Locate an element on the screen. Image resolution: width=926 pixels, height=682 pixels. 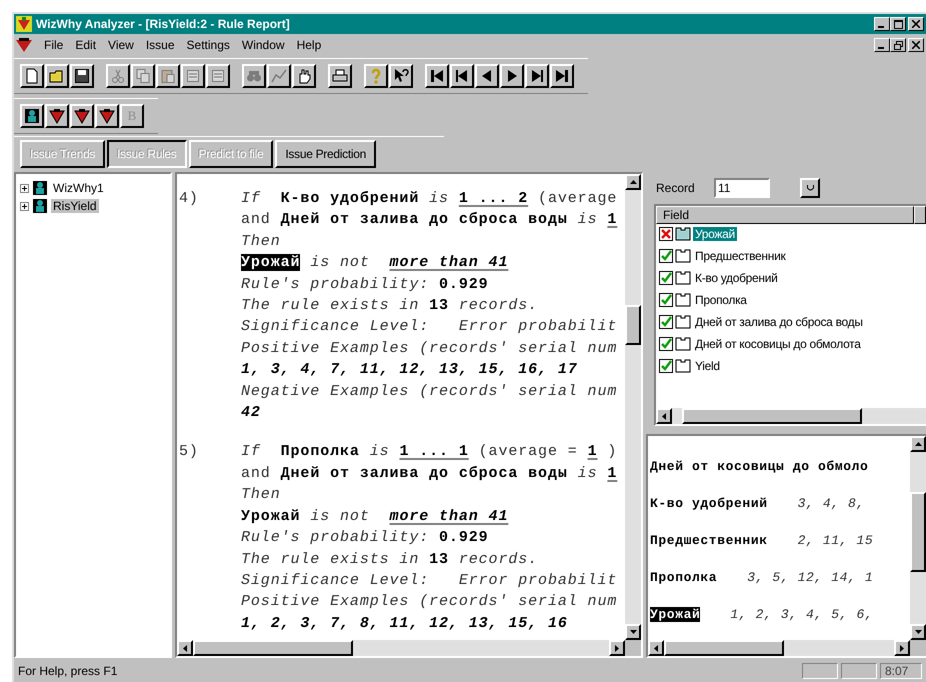
report-line: The rule exists in 13 records. is located at coordinates (390, 560).